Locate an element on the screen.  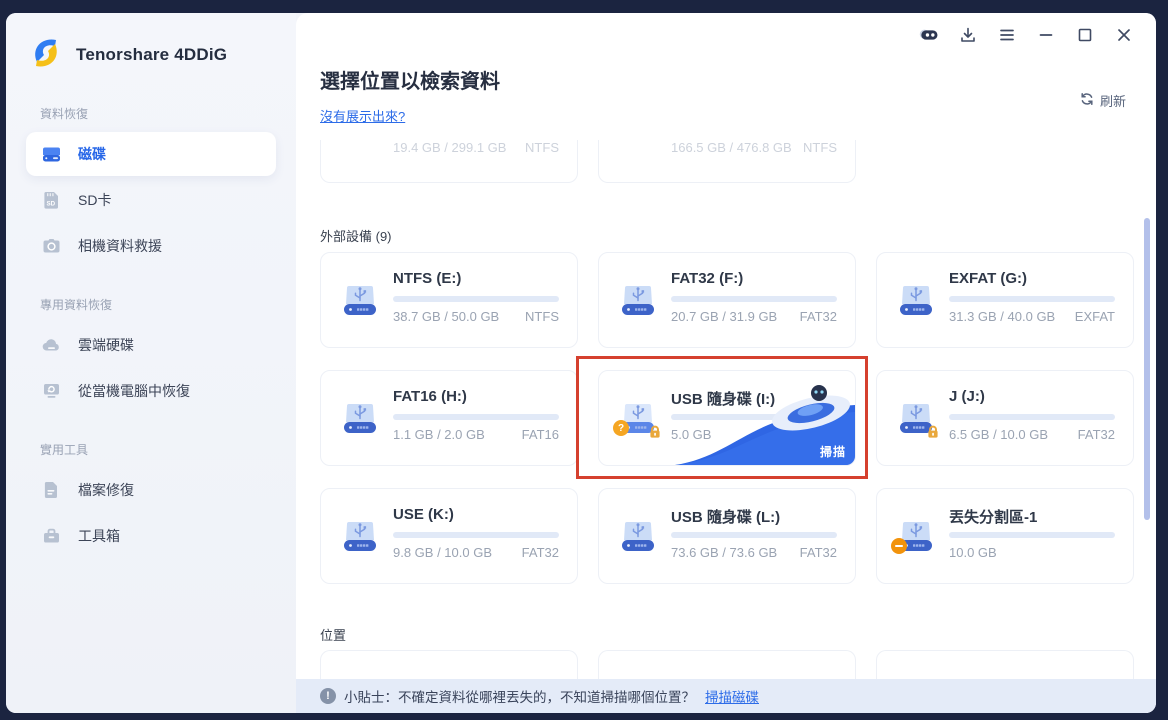
usb-drive-icon: ? is located at coordinates (637, 418).